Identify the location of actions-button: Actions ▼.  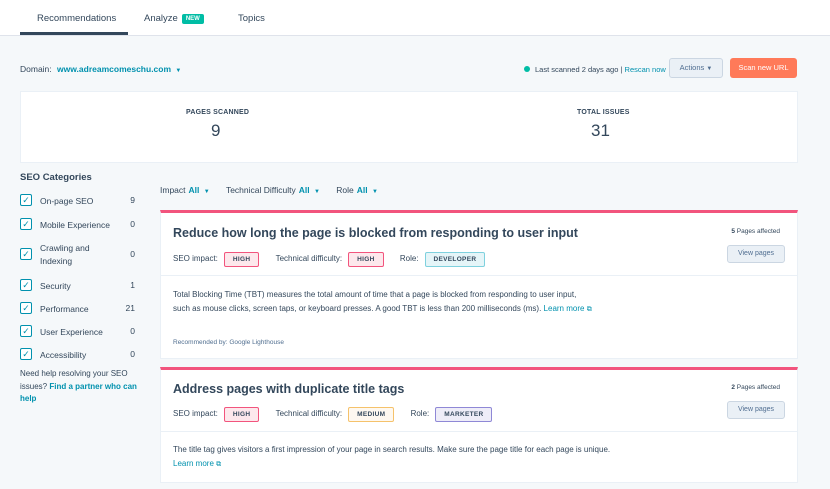
(696, 68).